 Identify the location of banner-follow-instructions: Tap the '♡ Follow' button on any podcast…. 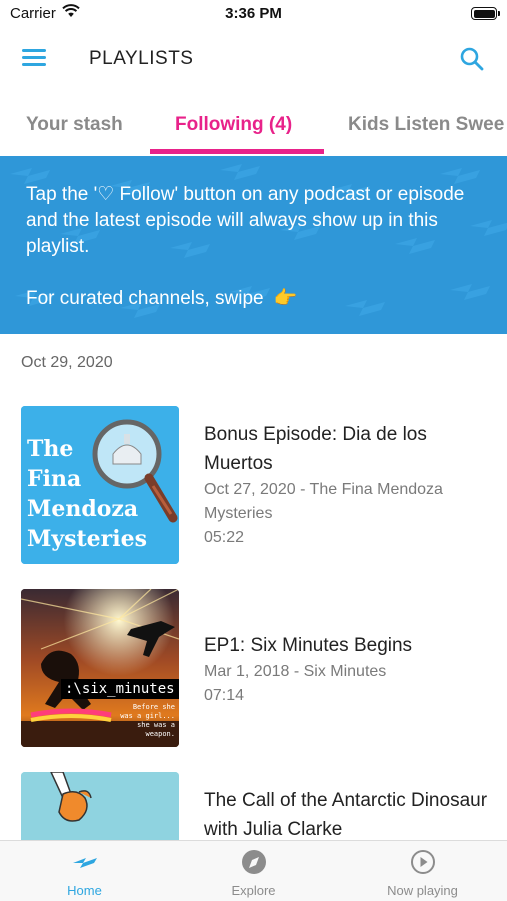
(245, 220).